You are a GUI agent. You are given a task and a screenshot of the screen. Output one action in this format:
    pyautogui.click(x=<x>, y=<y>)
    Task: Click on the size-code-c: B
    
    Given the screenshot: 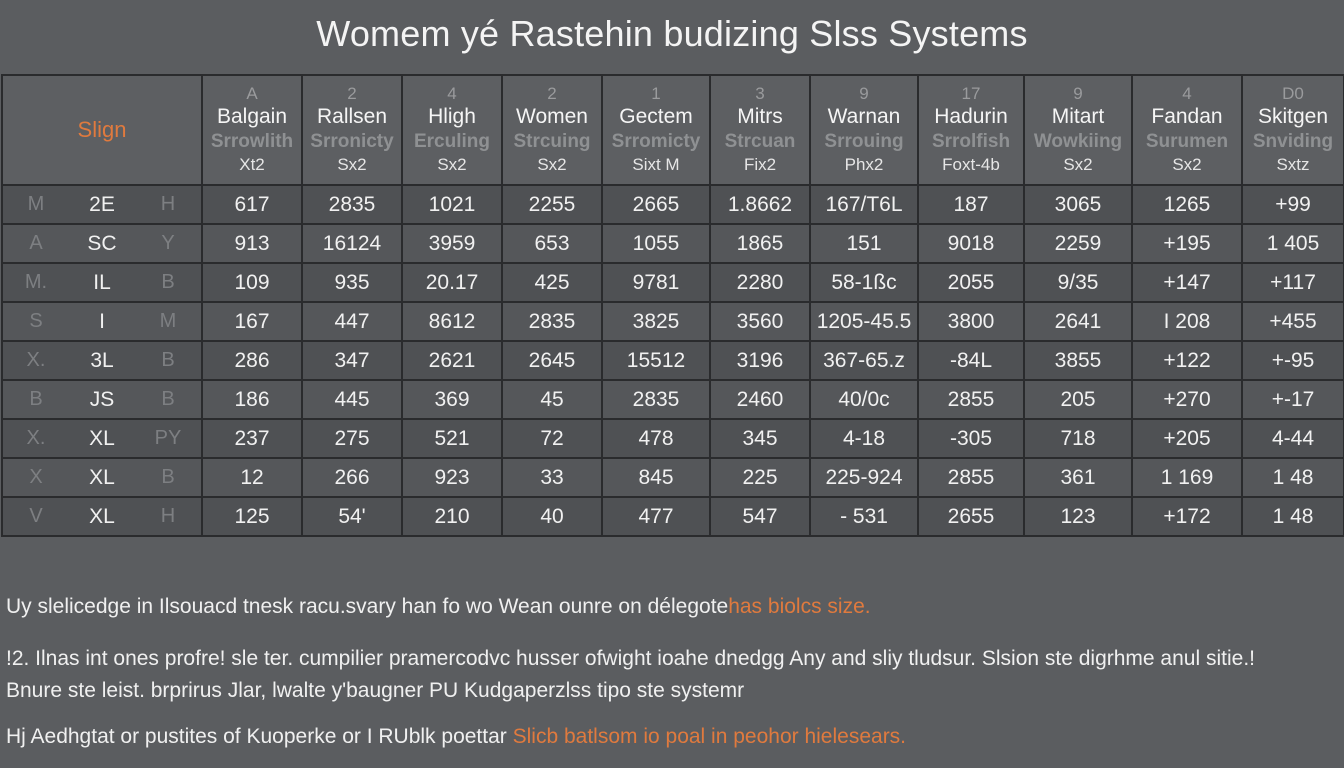 What is the action you would take?
    pyautogui.click(x=168, y=360)
    